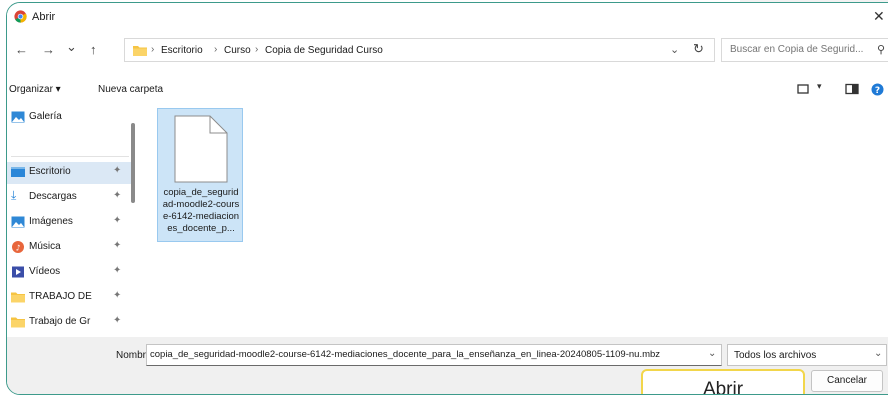 The width and height of the screenshot is (888, 399). Describe the element at coordinates (18, 117) in the screenshot. I see `gallery-icon` at that location.